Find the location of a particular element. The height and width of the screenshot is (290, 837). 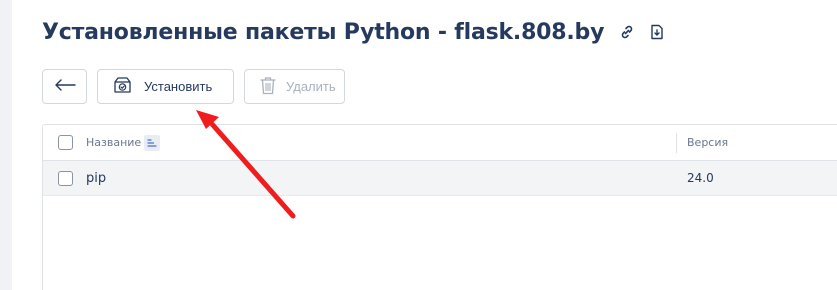

table-row: pip 24.0 is located at coordinates (440, 178).